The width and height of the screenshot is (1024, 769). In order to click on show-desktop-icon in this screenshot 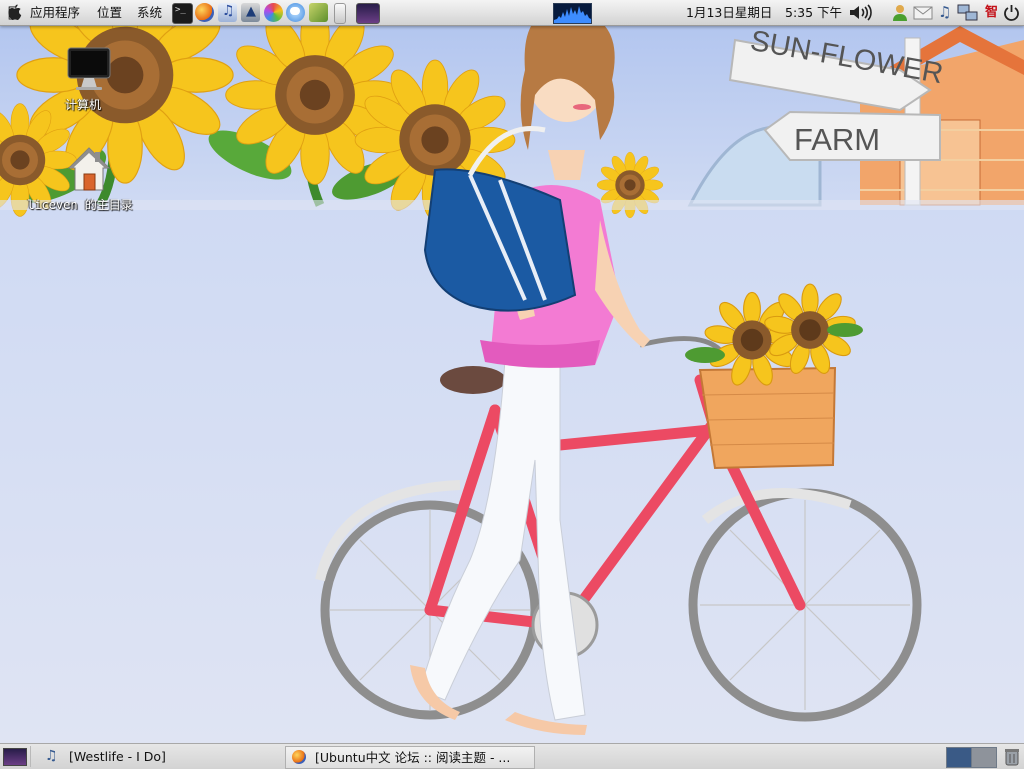, I will do `click(15, 757)`.